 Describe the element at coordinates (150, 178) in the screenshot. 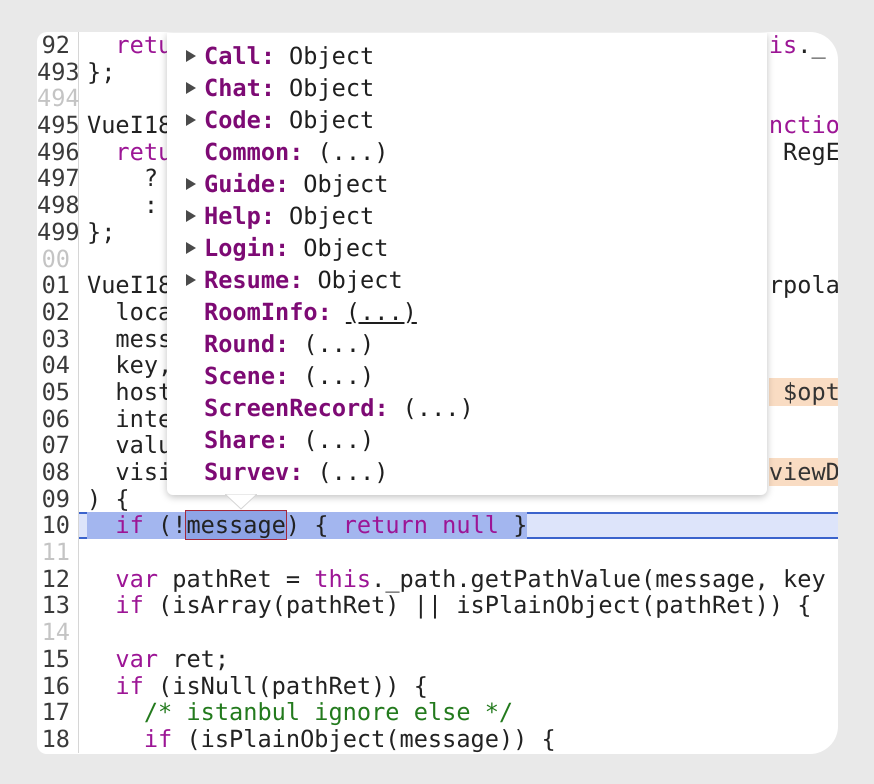

I see `code-line: ?` at that location.